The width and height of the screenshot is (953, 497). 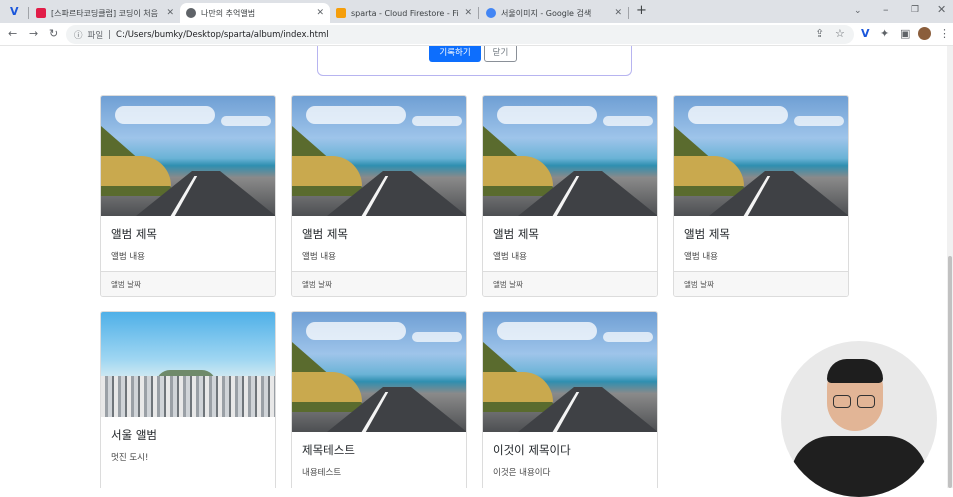 I want to click on save-button: 기록하기, so click(x=455, y=54).